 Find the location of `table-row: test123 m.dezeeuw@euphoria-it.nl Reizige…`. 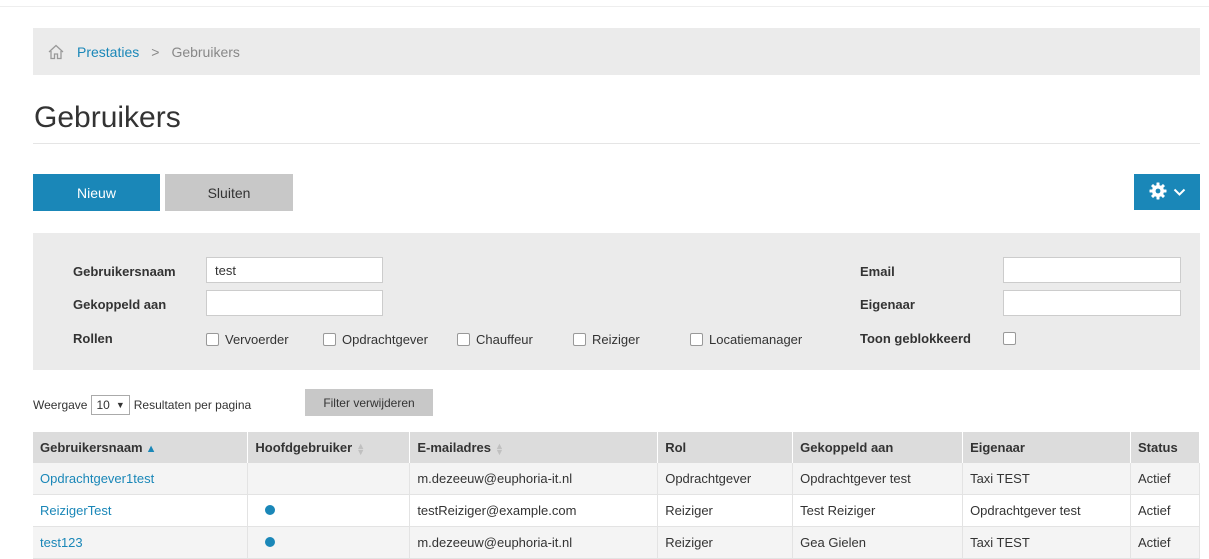

table-row: test123 m.dezeeuw@euphoria-it.nl Reizige… is located at coordinates (617, 542).